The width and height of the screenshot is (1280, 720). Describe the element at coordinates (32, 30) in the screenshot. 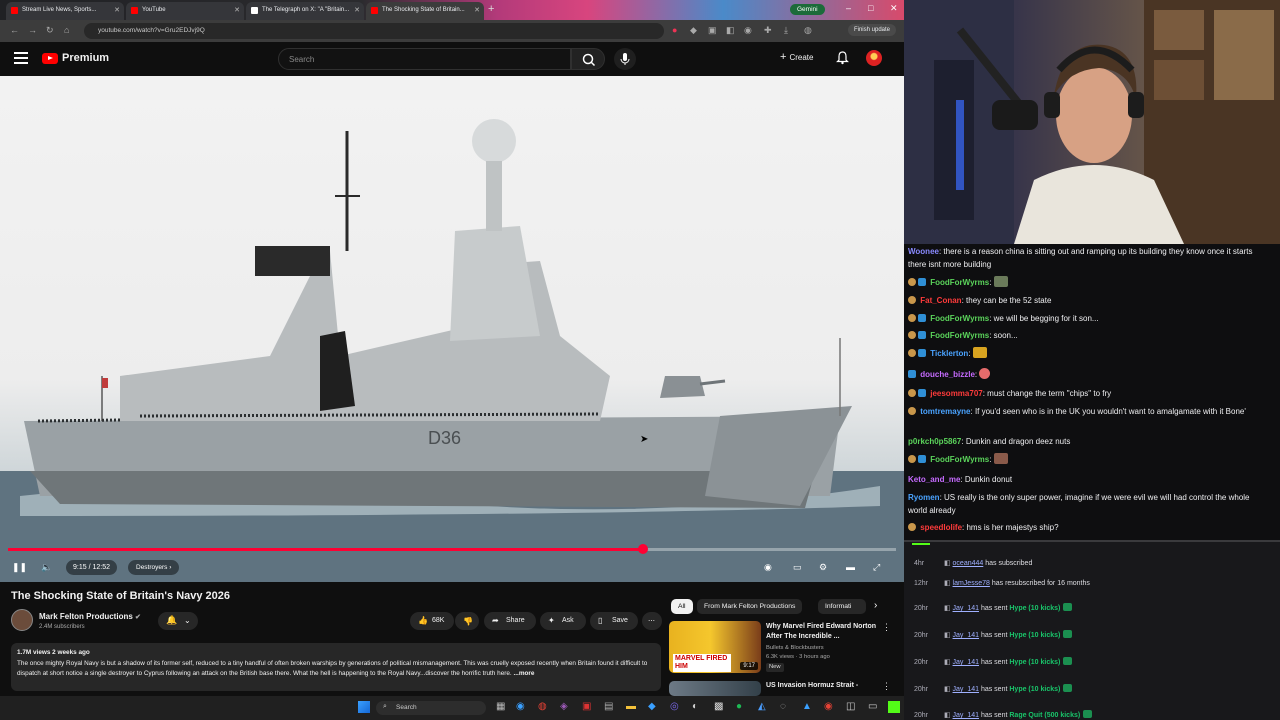

I see `forward-icon: →` at that location.